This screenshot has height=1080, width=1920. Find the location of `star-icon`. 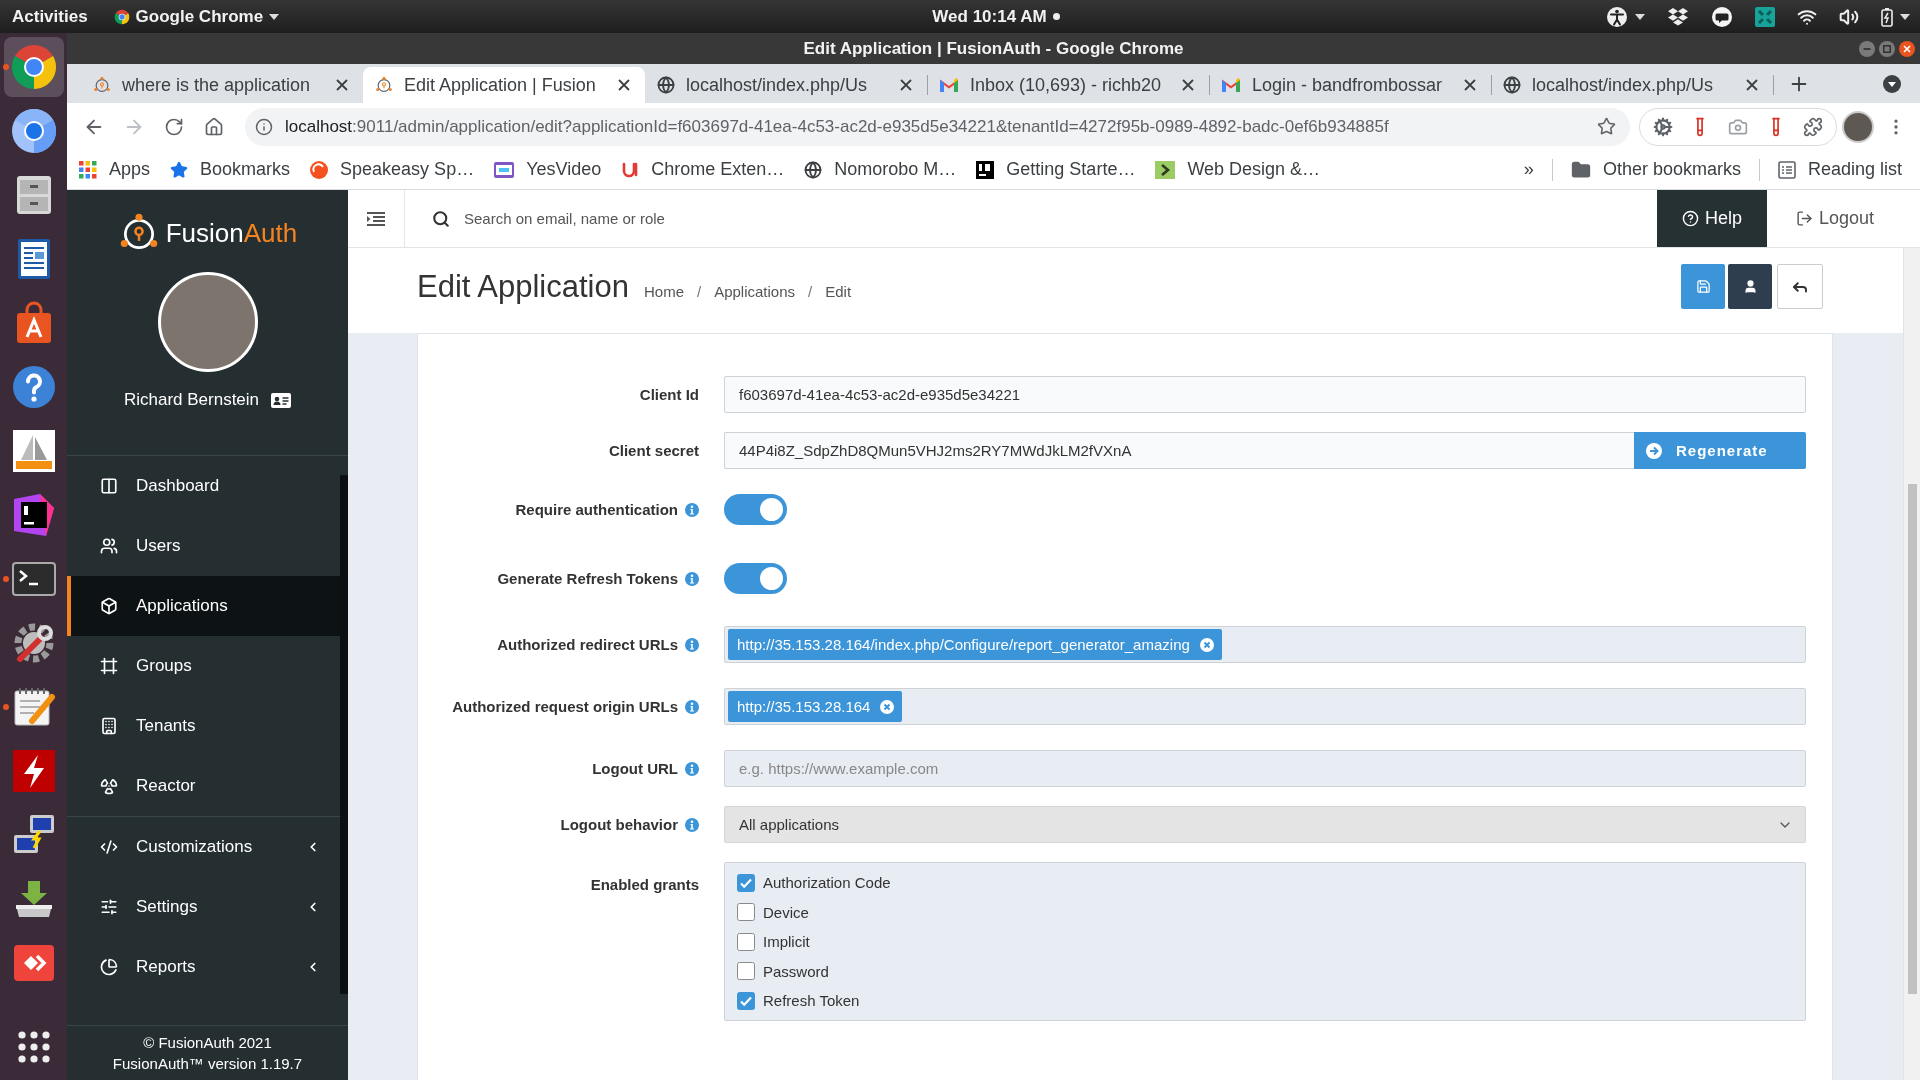

star-icon is located at coordinates (1606, 126).